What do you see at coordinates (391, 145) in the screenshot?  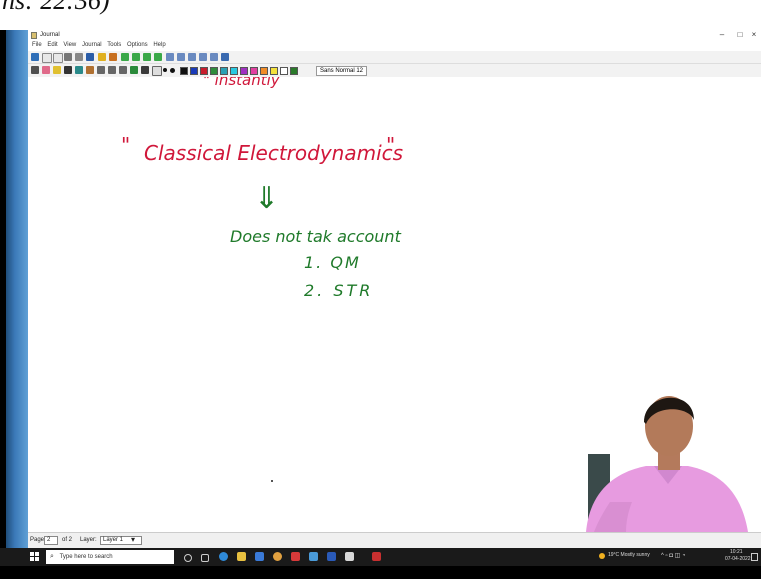 I see `title-close-quote: "` at bounding box center [391, 145].